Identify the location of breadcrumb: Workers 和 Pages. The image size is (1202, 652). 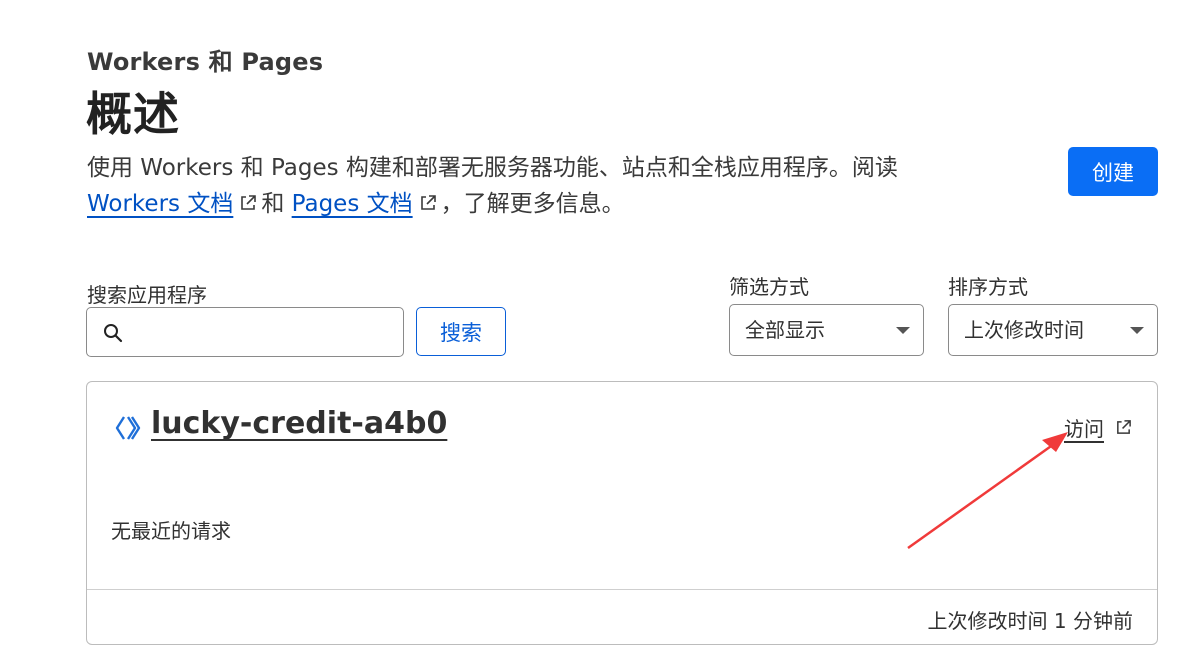
(205, 62).